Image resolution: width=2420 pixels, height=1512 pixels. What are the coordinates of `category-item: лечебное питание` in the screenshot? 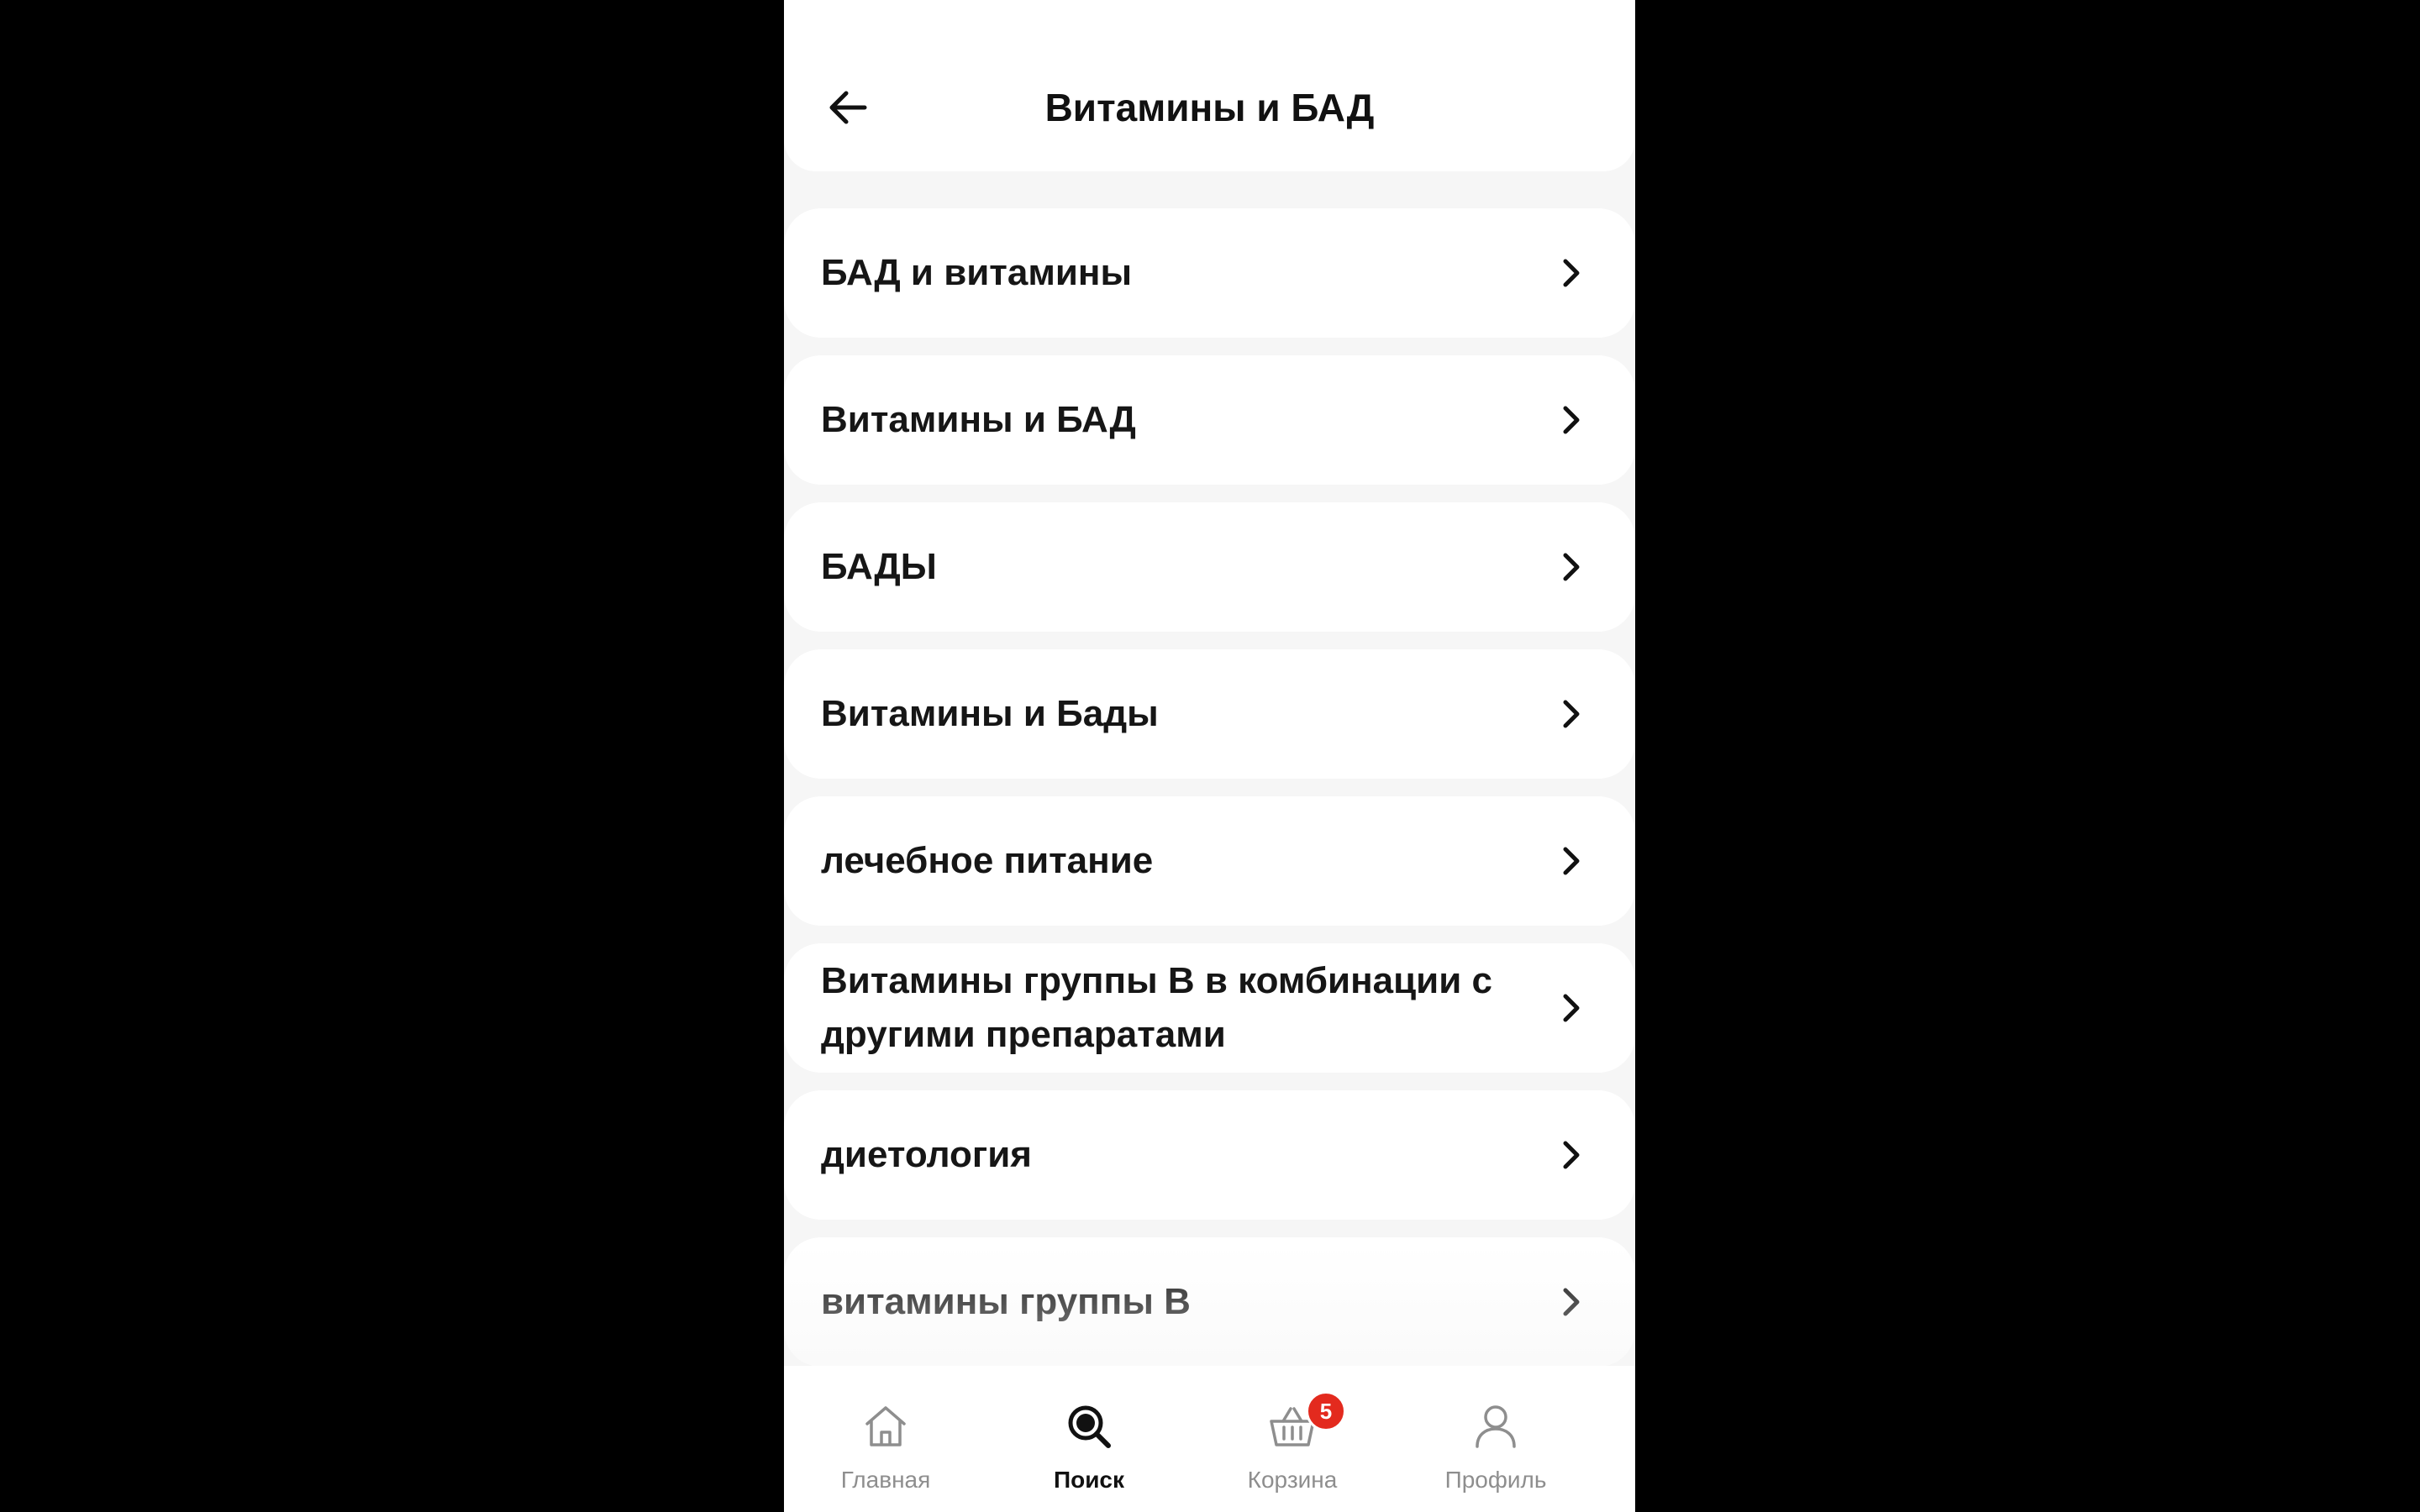 It's located at (1209, 861).